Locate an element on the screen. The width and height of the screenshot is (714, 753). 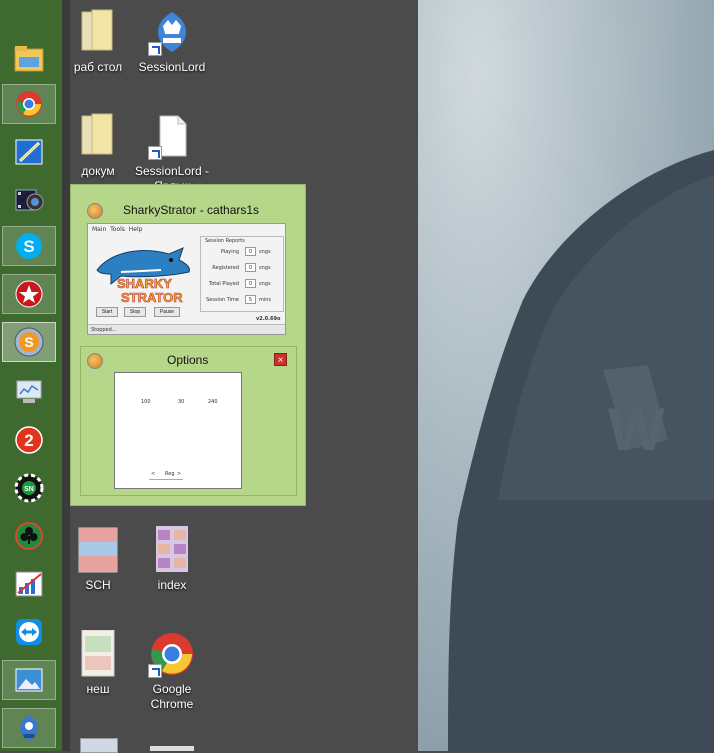
skype-icon: S is located at coordinates (29, 246).